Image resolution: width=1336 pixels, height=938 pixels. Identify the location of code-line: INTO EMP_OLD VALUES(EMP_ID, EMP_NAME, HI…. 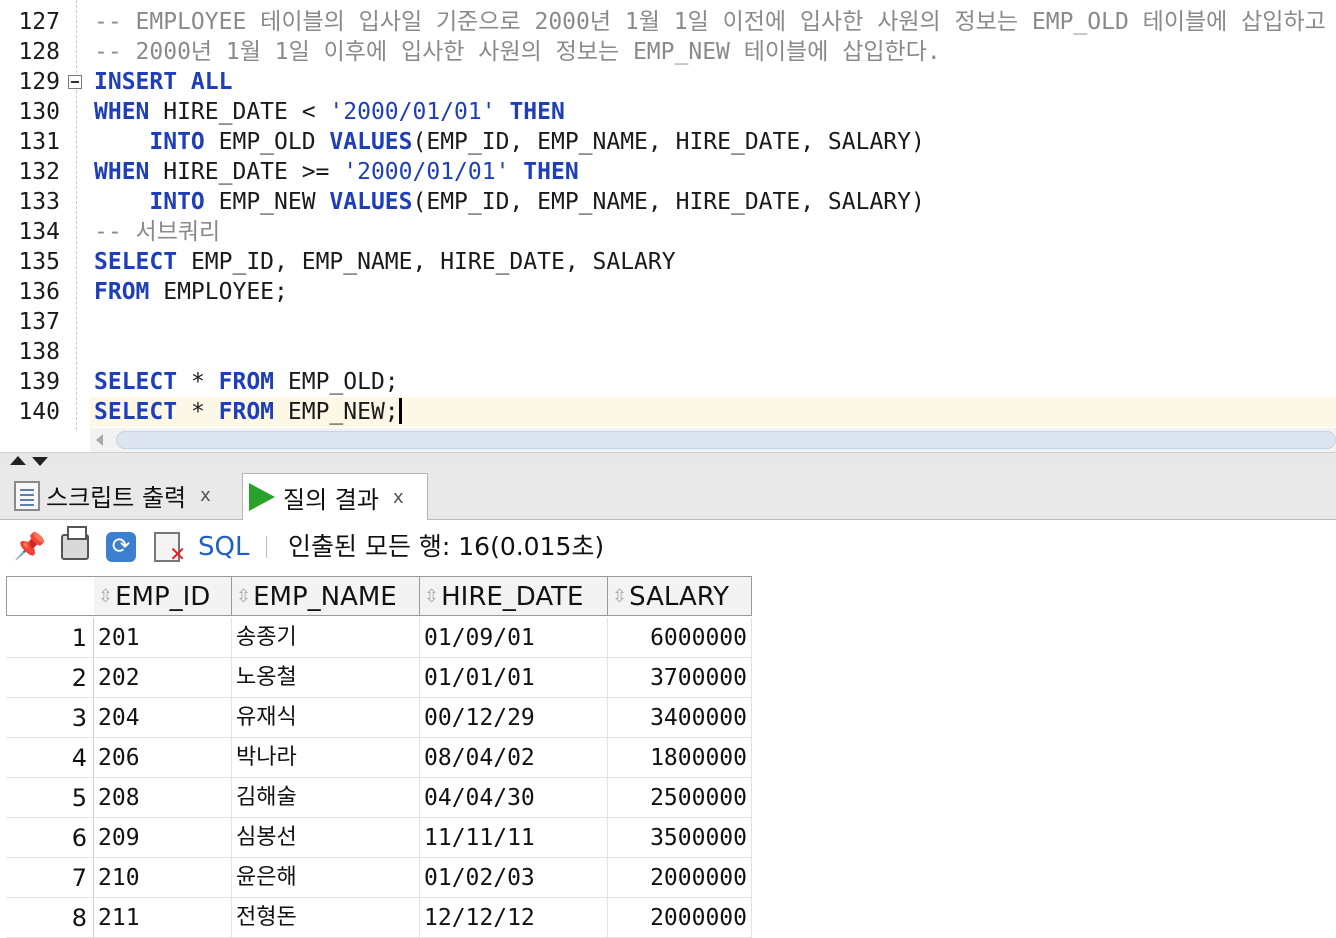
(509, 142).